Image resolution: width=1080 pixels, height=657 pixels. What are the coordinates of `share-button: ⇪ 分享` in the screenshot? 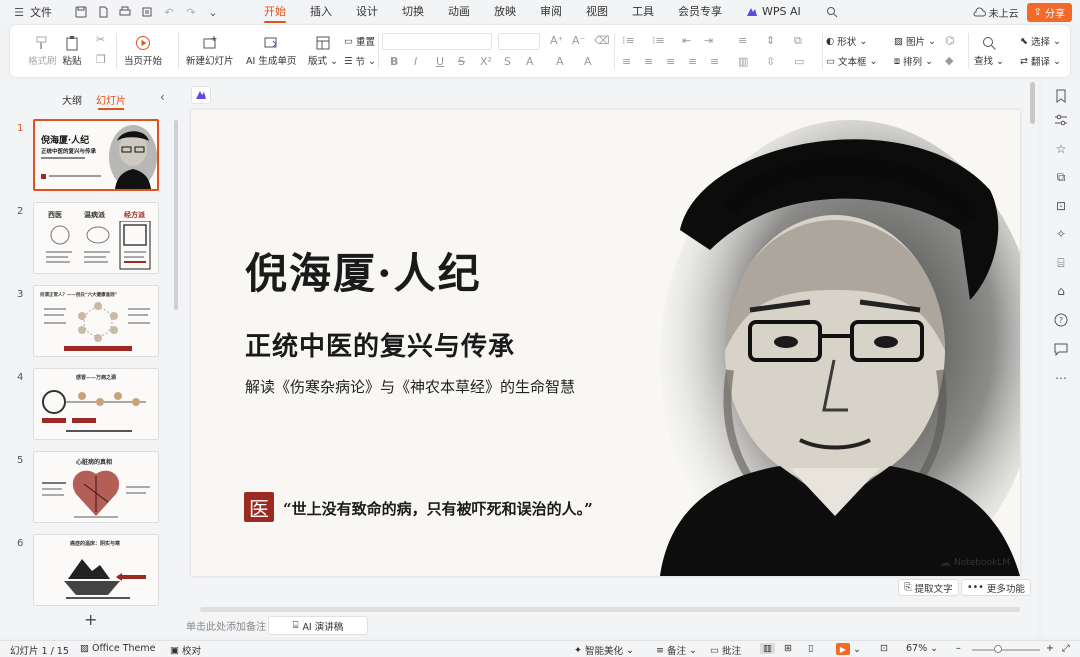 It's located at (1049, 12).